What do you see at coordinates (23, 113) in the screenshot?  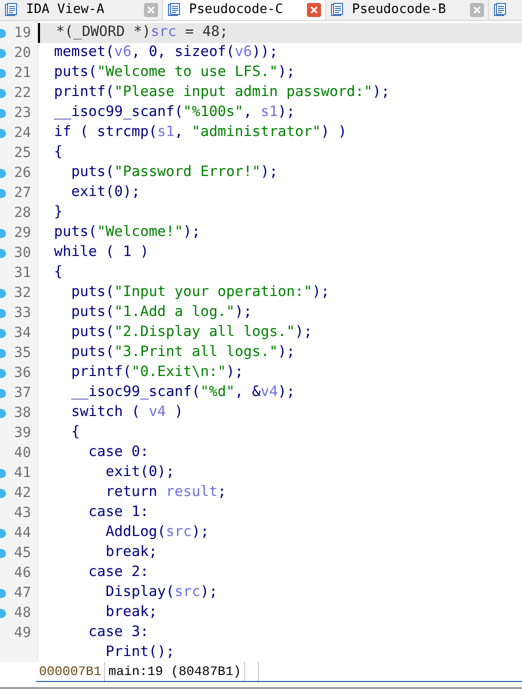 I see `line-number: 23` at bounding box center [23, 113].